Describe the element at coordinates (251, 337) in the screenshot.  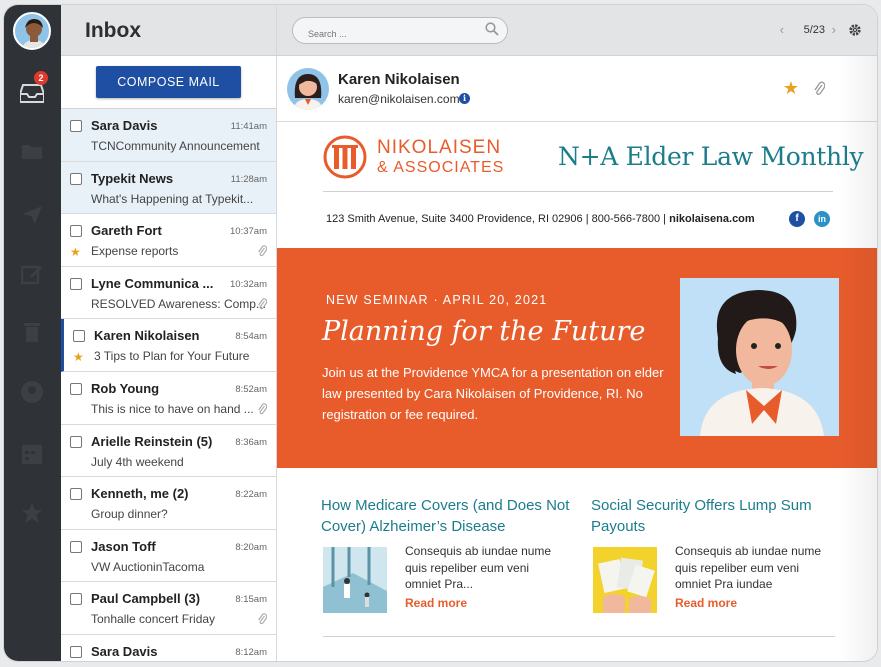
I see `mail-time: 8:54am` at that location.